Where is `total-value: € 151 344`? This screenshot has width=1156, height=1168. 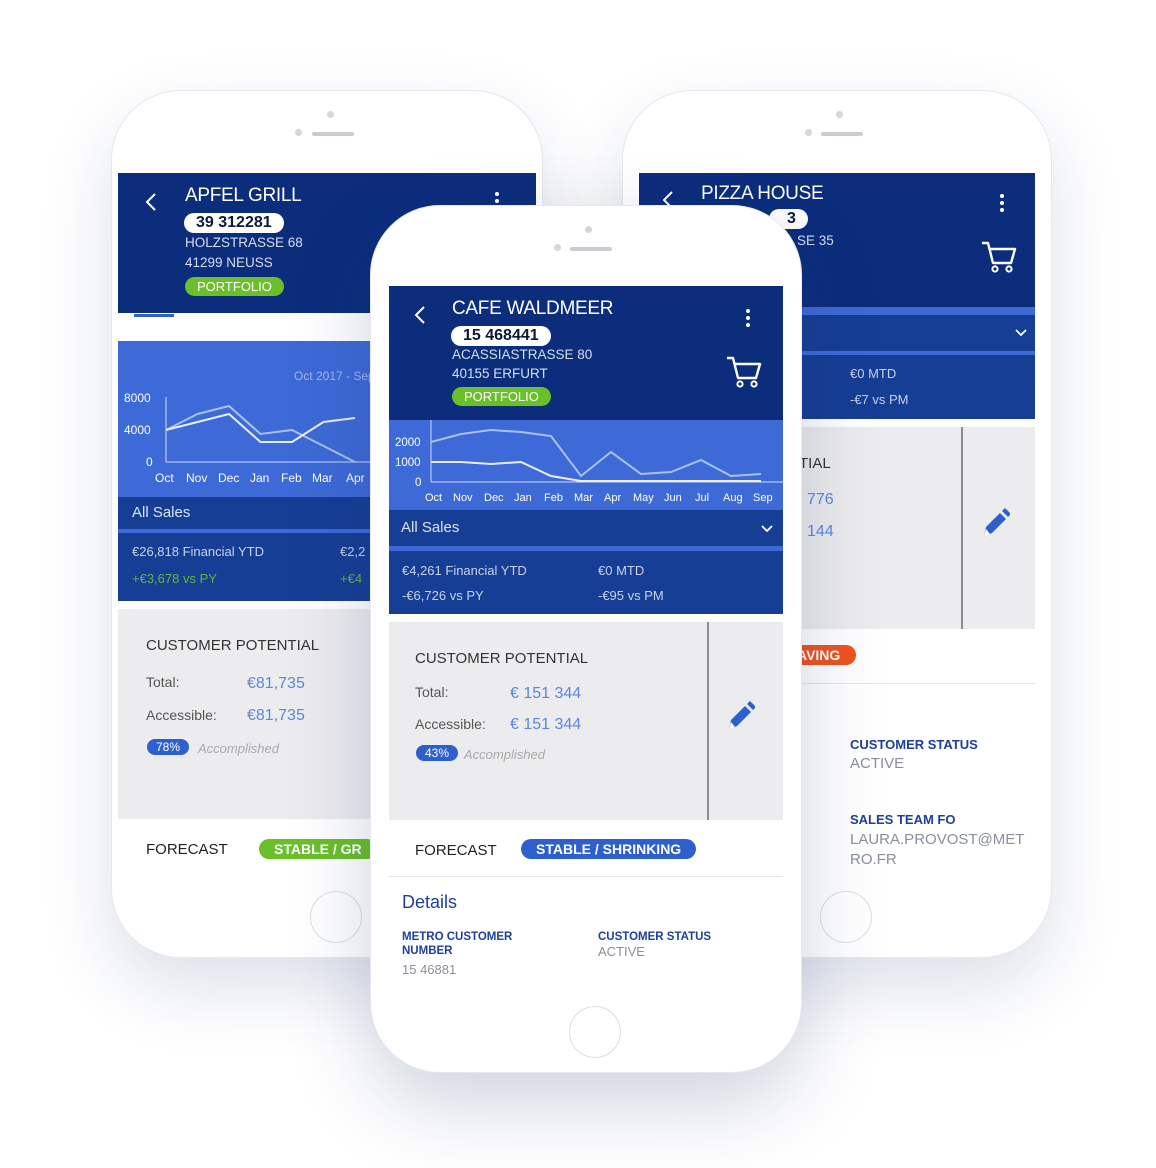 total-value: € 151 344 is located at coordinates (546, 693).